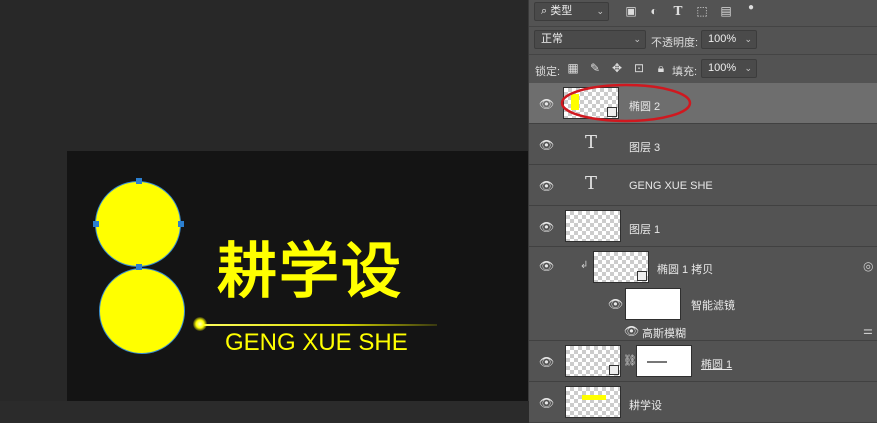 The width and height of the screenshot is (877, 423). I want to click on layer-row: 👁︎ ⛓︎ 椭圆 1, so click(703, 361).